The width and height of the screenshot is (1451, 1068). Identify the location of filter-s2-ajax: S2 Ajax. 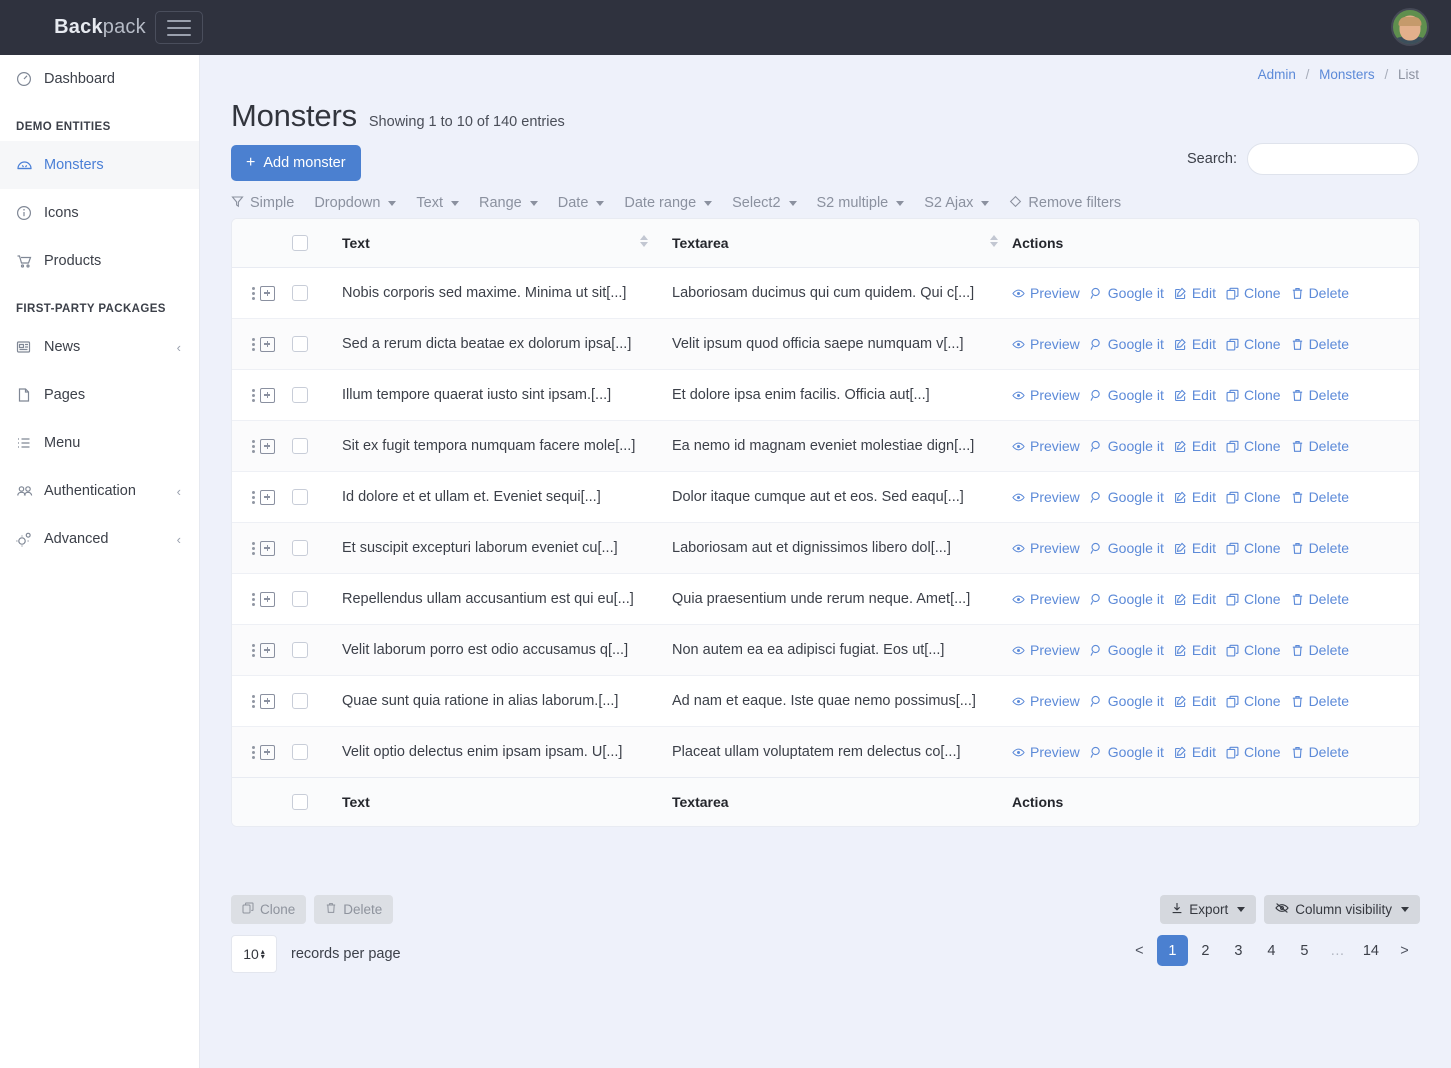
(956, 203).